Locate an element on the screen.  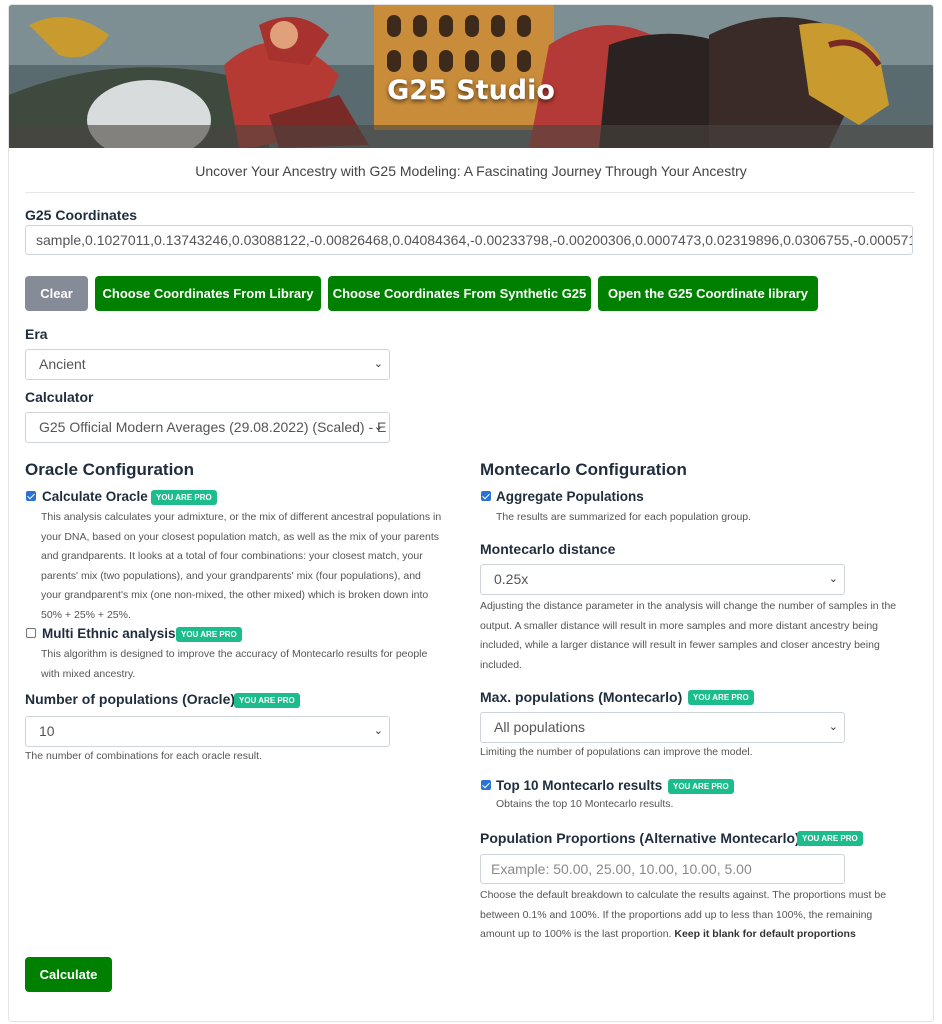
num-populations-value: 10 is located at coordinates (47, 731).